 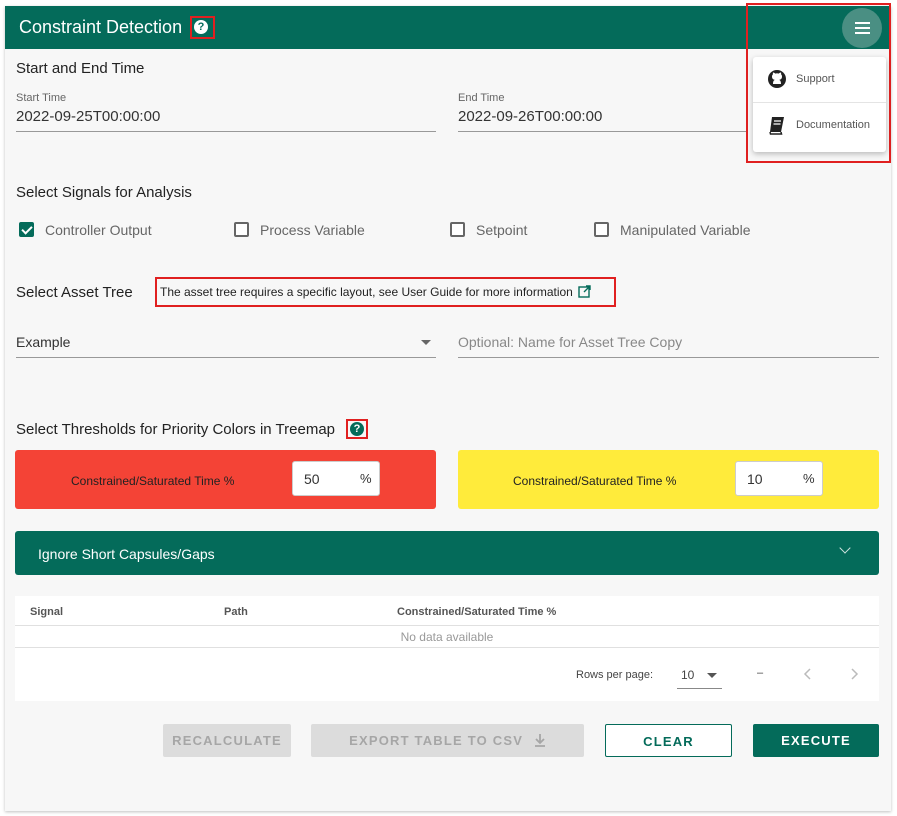 I want to click on column-header-signal: Signal, so click(x=46, y=612).